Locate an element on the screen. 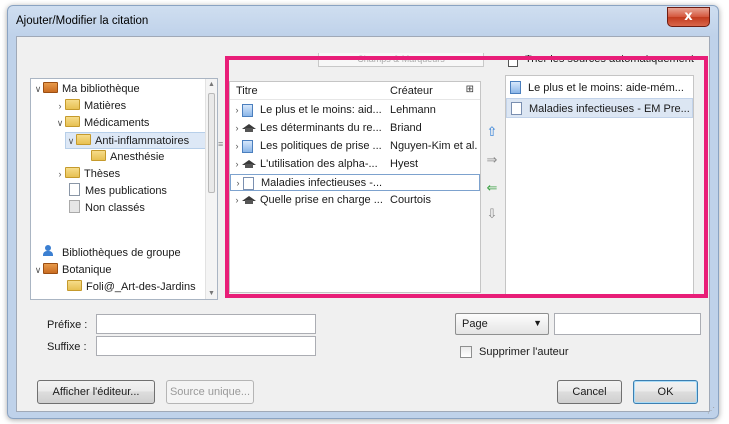 This screenshot has width=729, height=424. tree-item-anti-inflammatoires: ∨ Anti-inflammatoires is located at coordinates (136, 140).